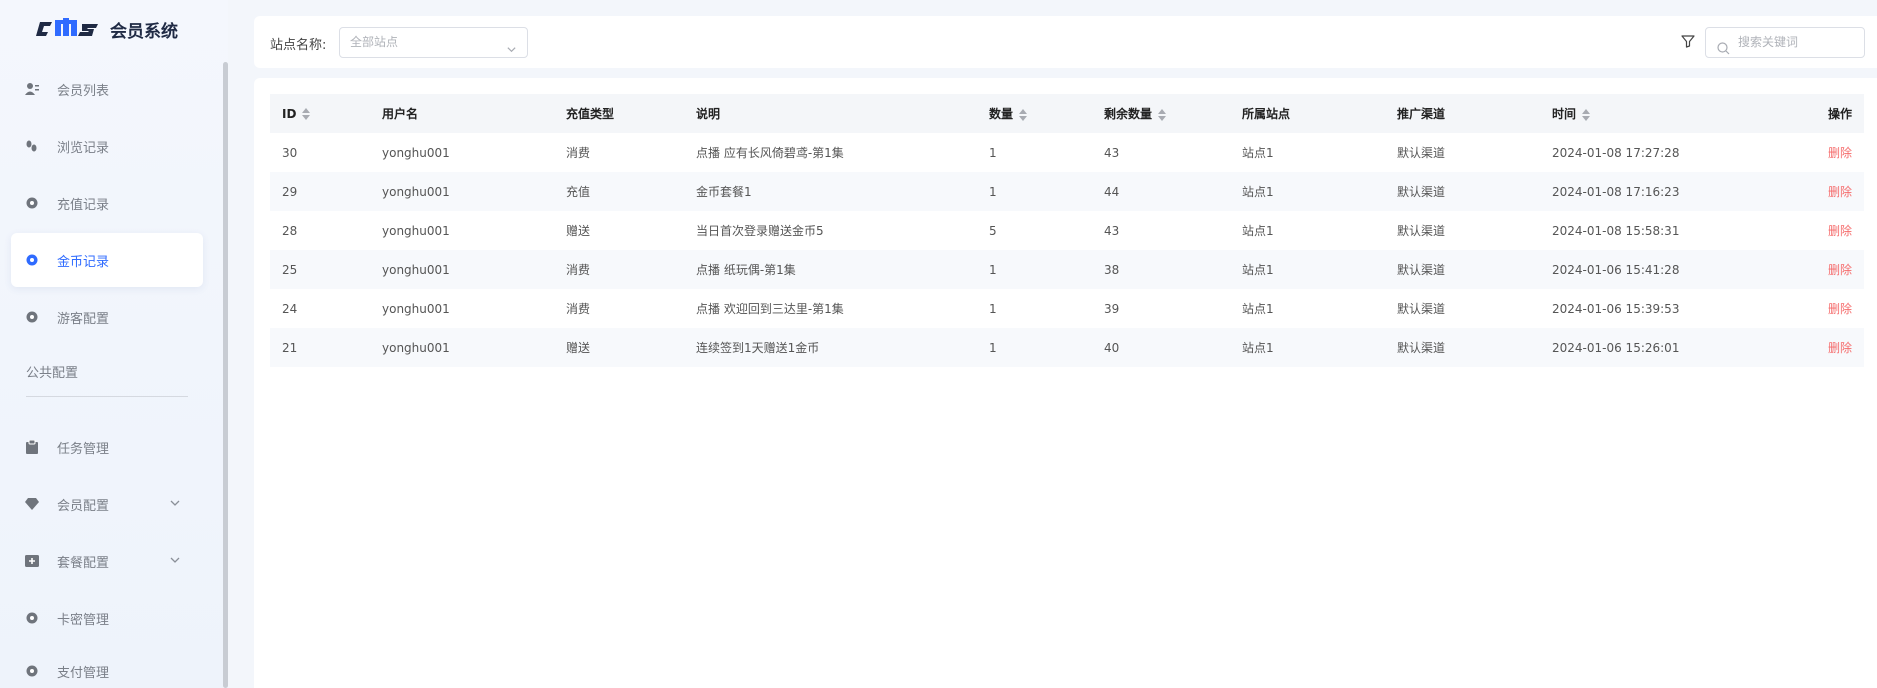  I want to click on cell-description: 当日首次登录赠送金币5, so click(760, 231).